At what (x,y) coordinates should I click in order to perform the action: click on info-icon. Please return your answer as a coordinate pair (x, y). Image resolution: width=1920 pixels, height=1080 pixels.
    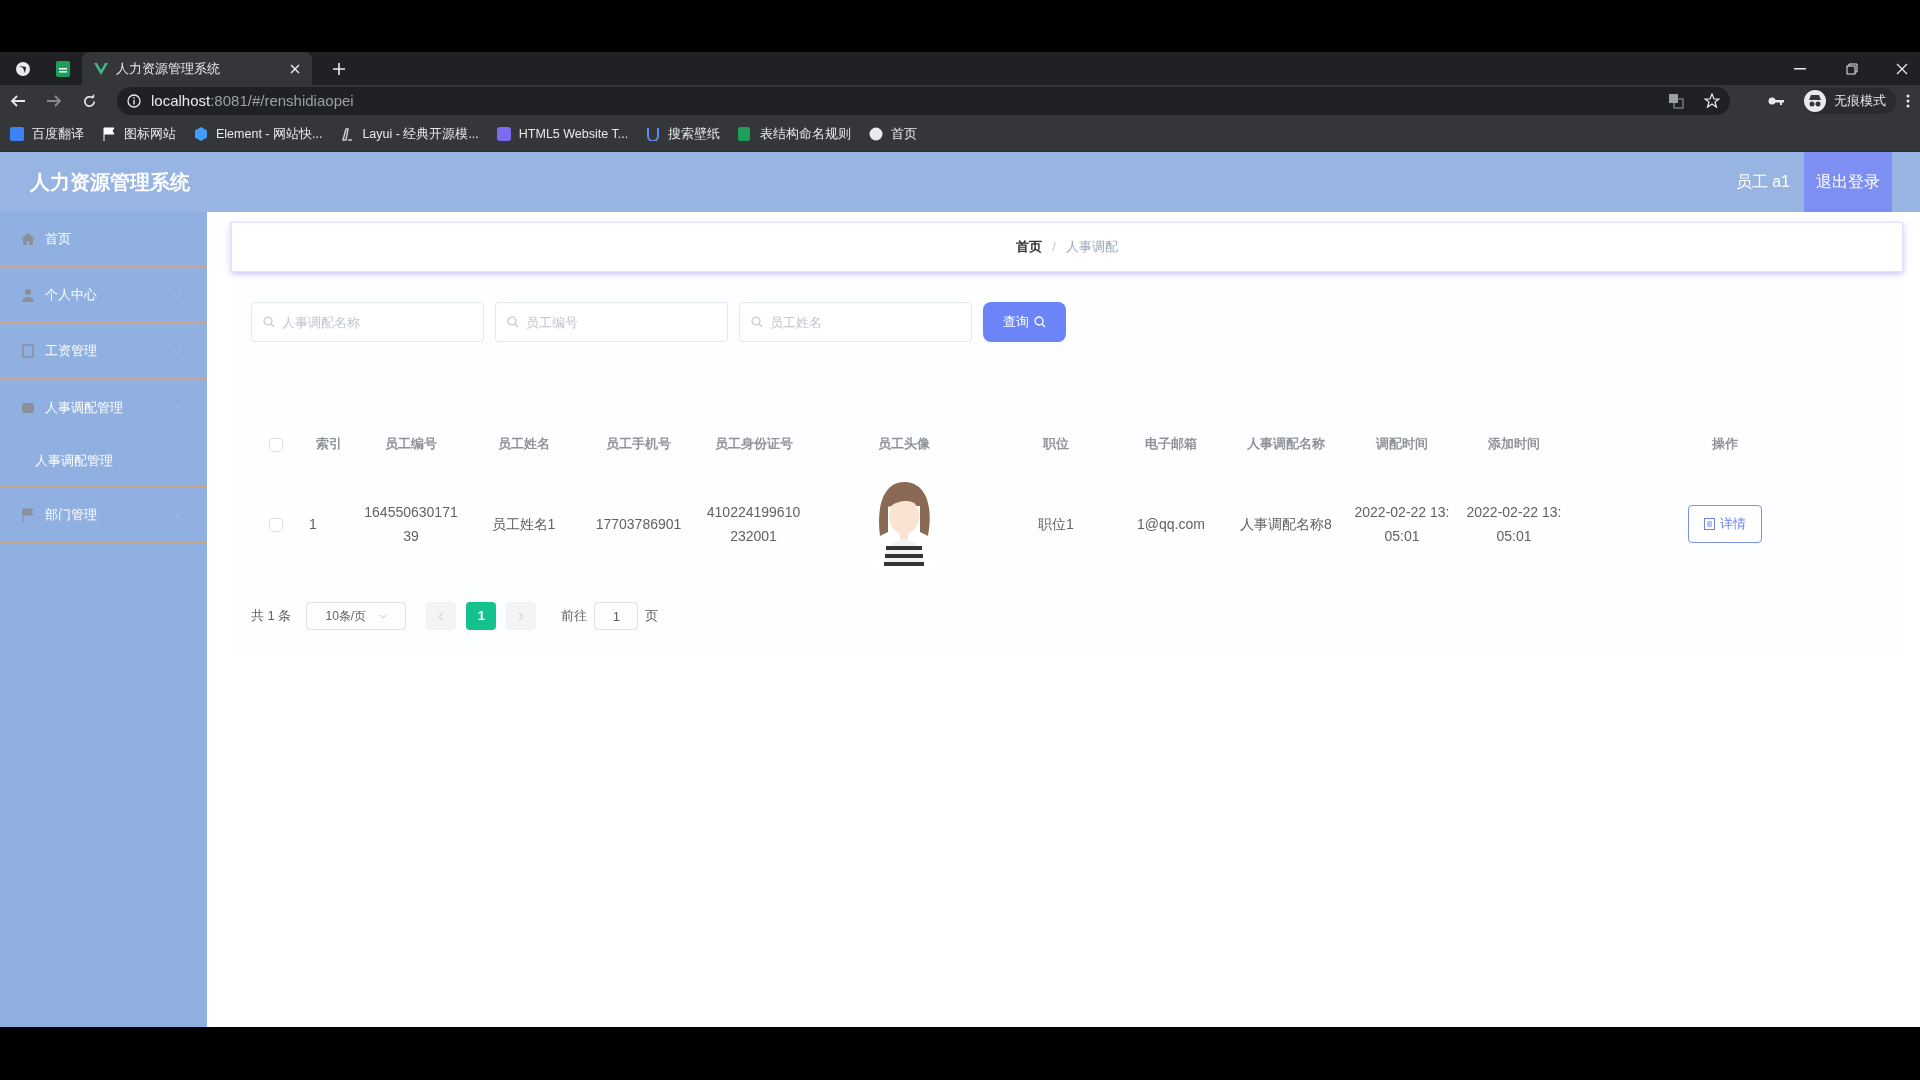
    Looking at the image, I should click on (134, 101).